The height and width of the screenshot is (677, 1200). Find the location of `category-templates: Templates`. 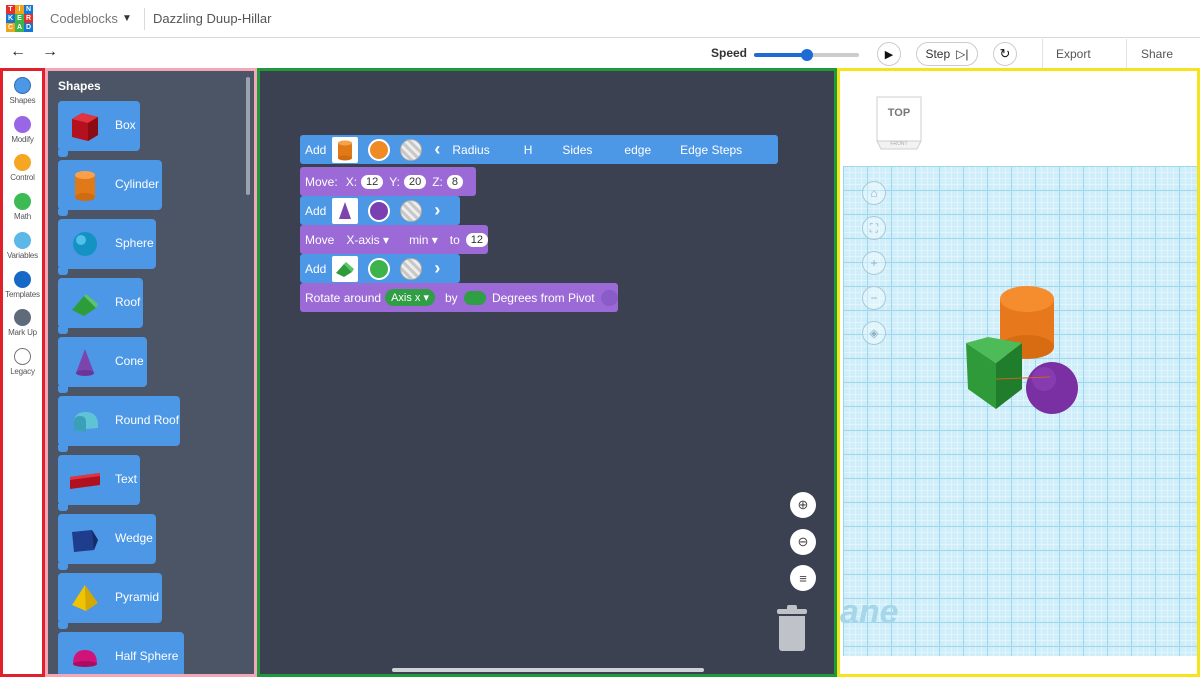

category-templates: Templates is located at coordinates (22, 285).